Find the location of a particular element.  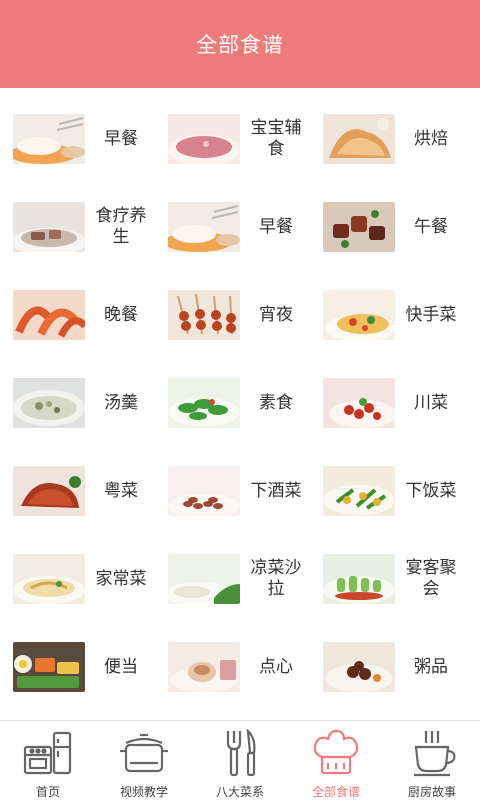

category-item: 快手菜 is located at coordinates (390, 308).